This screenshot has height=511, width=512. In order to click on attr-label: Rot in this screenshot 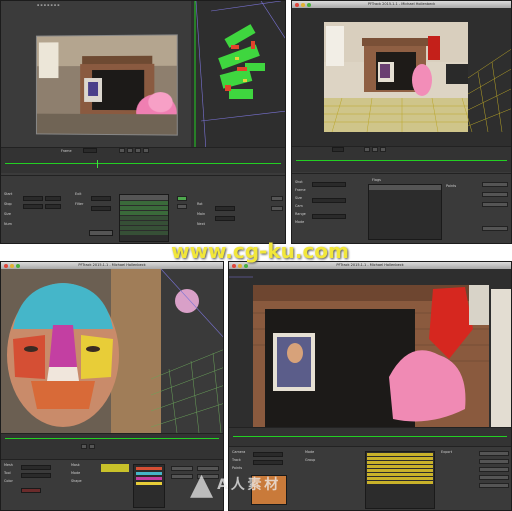, I will do `click(200, 204)`.